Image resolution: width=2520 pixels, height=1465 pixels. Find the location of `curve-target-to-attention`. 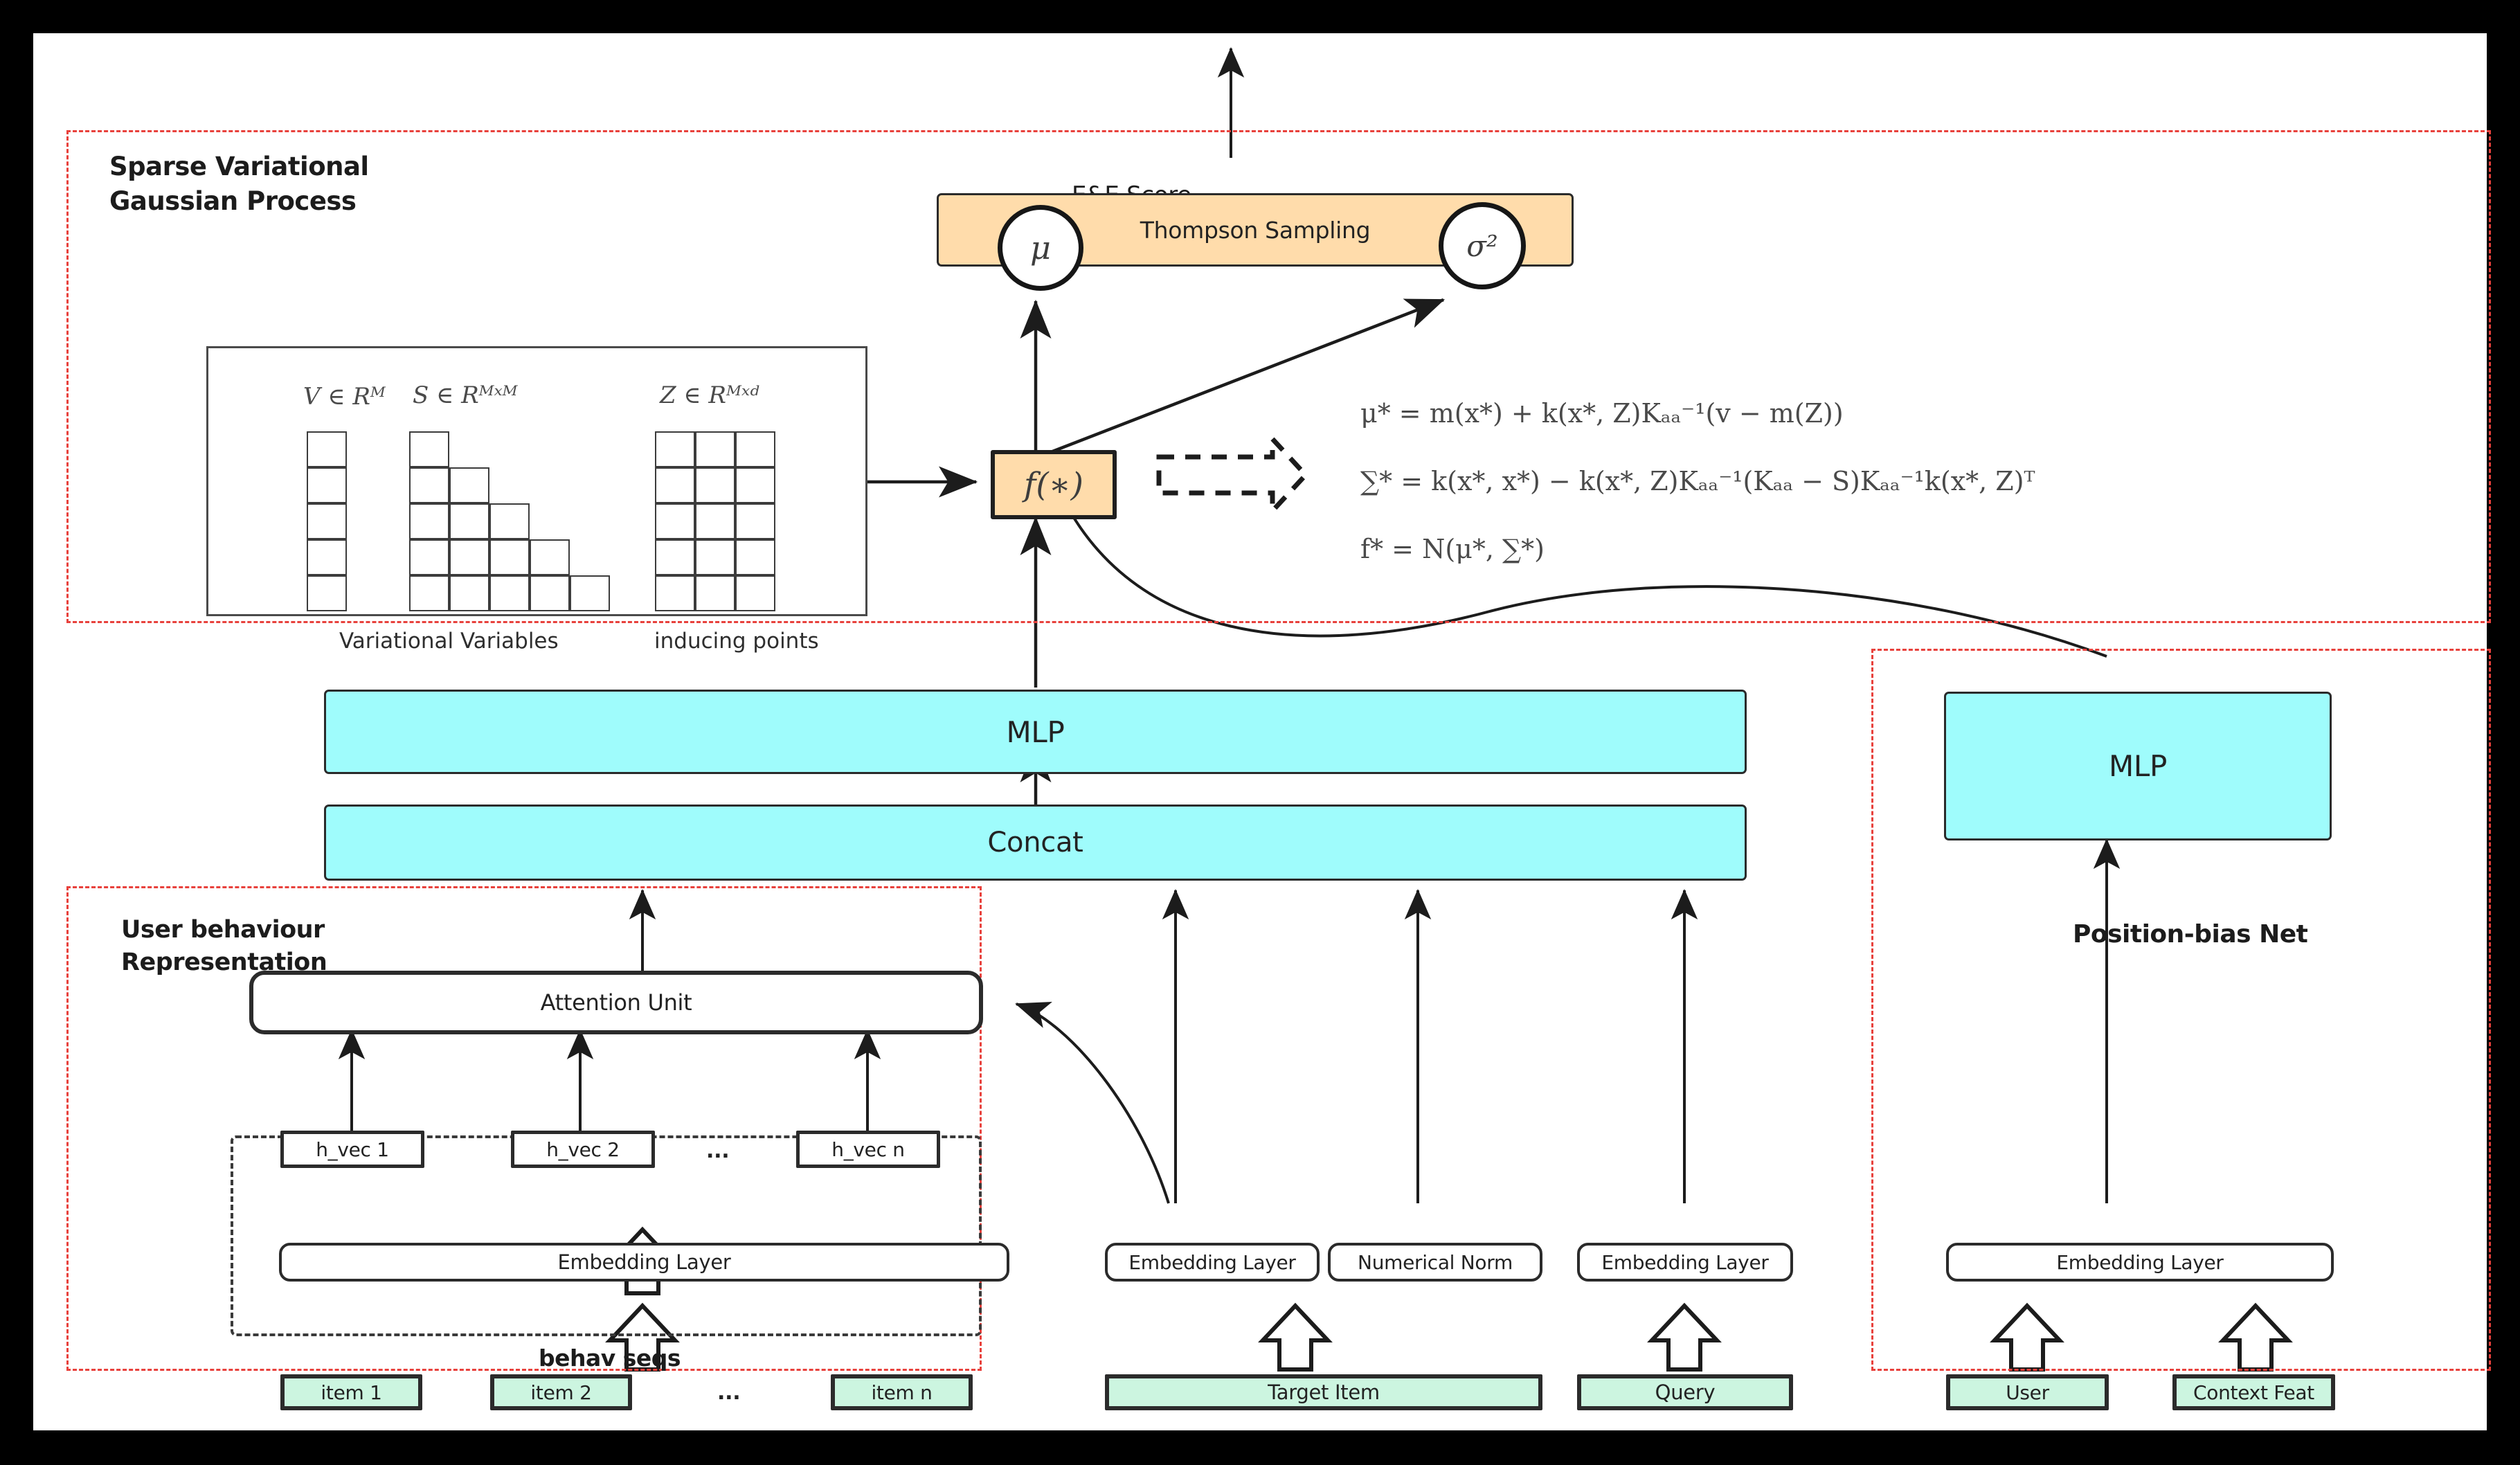

curve-target-to-attention is located at coordinates (1092, 1103).